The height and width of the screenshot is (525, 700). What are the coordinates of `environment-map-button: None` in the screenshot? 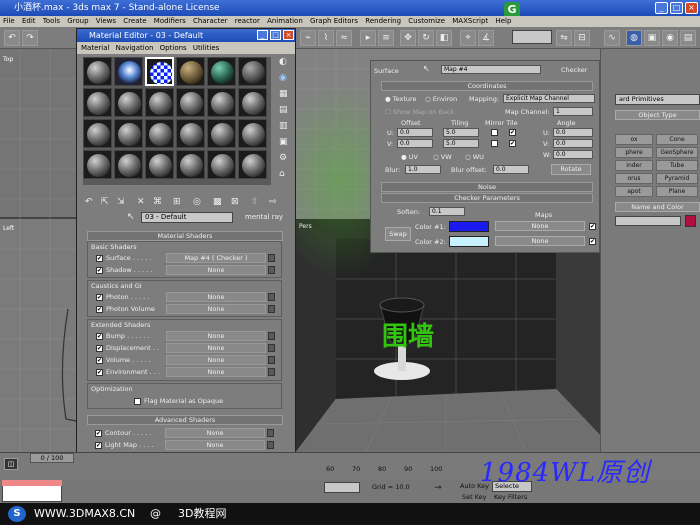 It's located at (216, 372).